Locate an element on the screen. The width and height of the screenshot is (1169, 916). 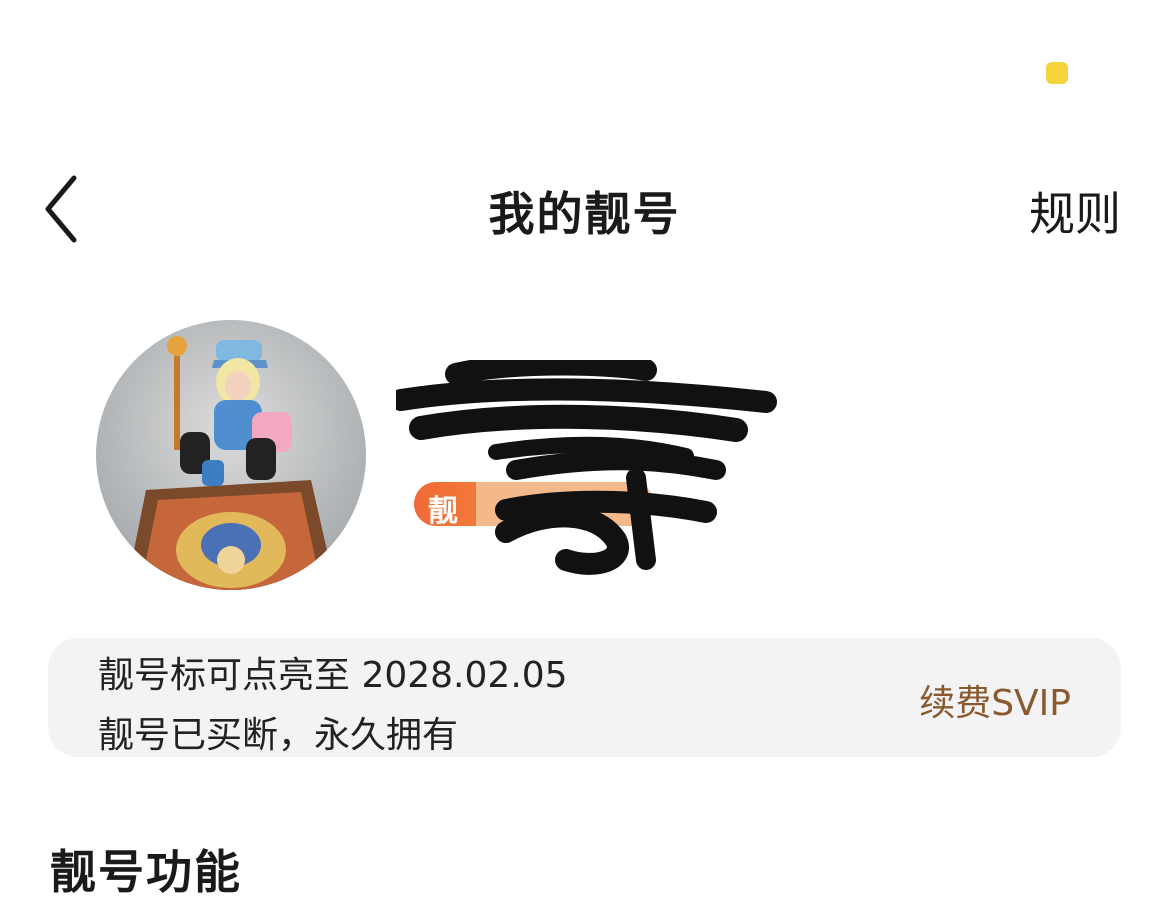
nav-bar: 我的靓号 规则 is located at coordinates (584, 208).